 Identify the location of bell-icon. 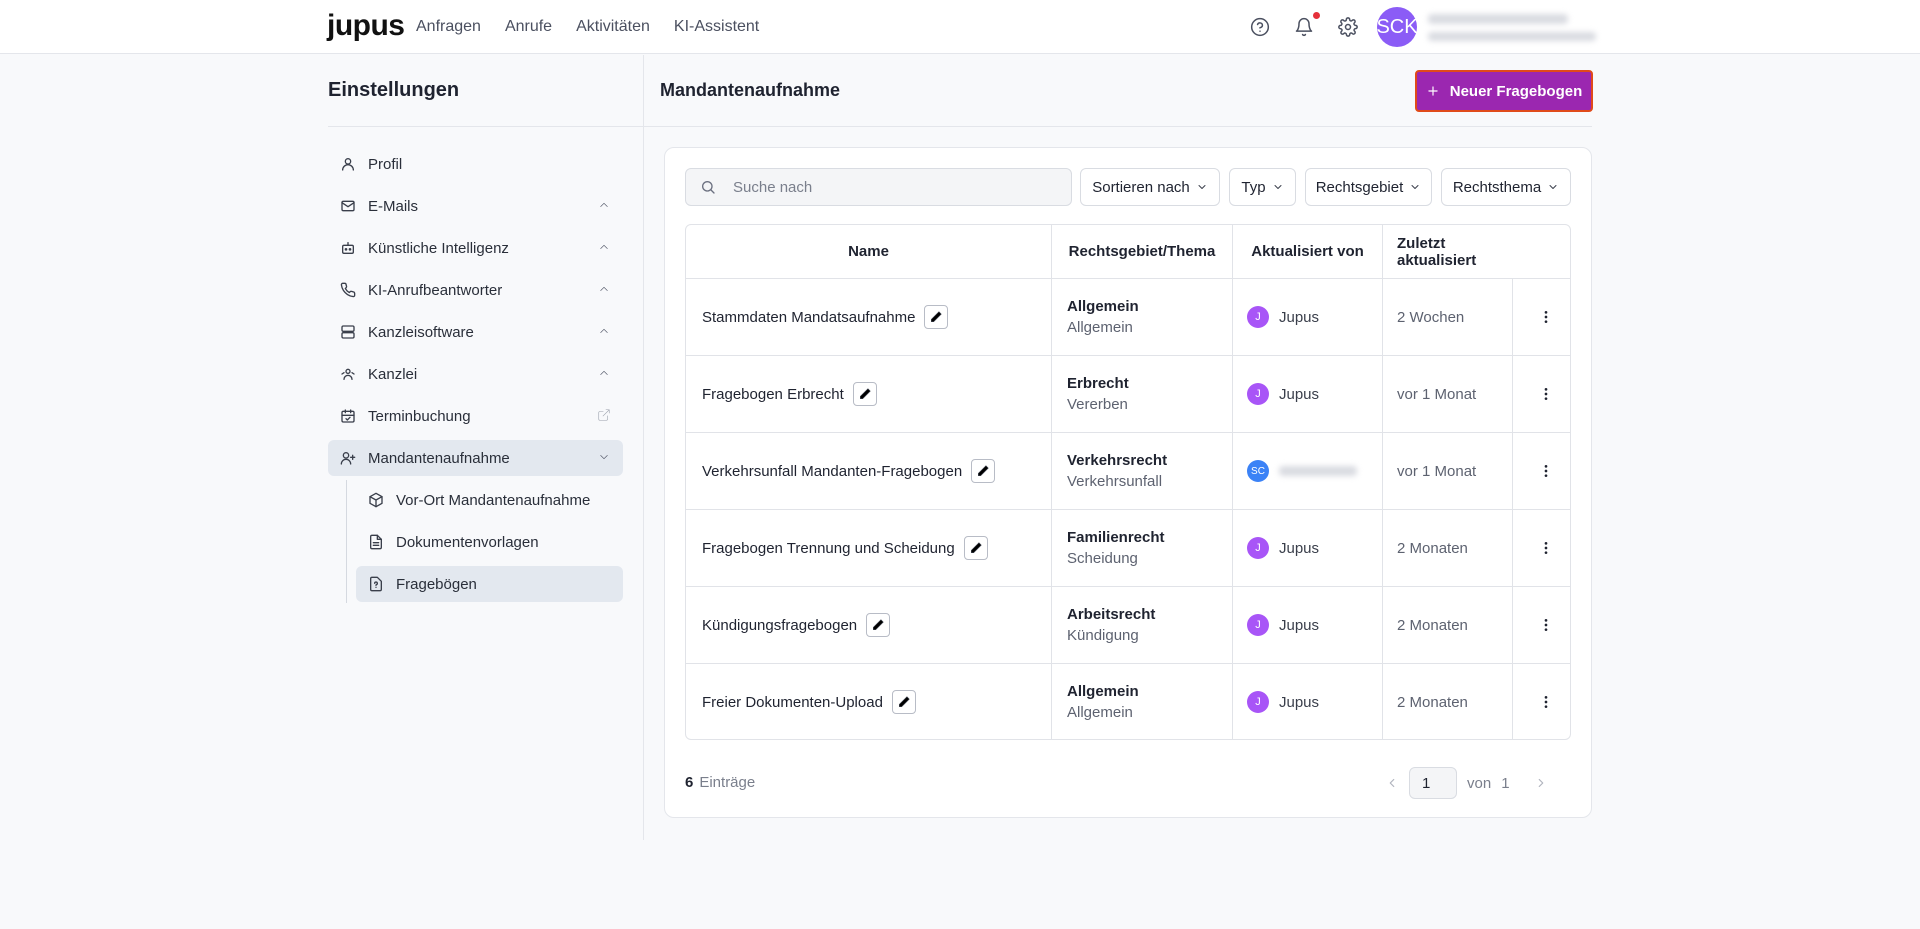
(1304, 27).